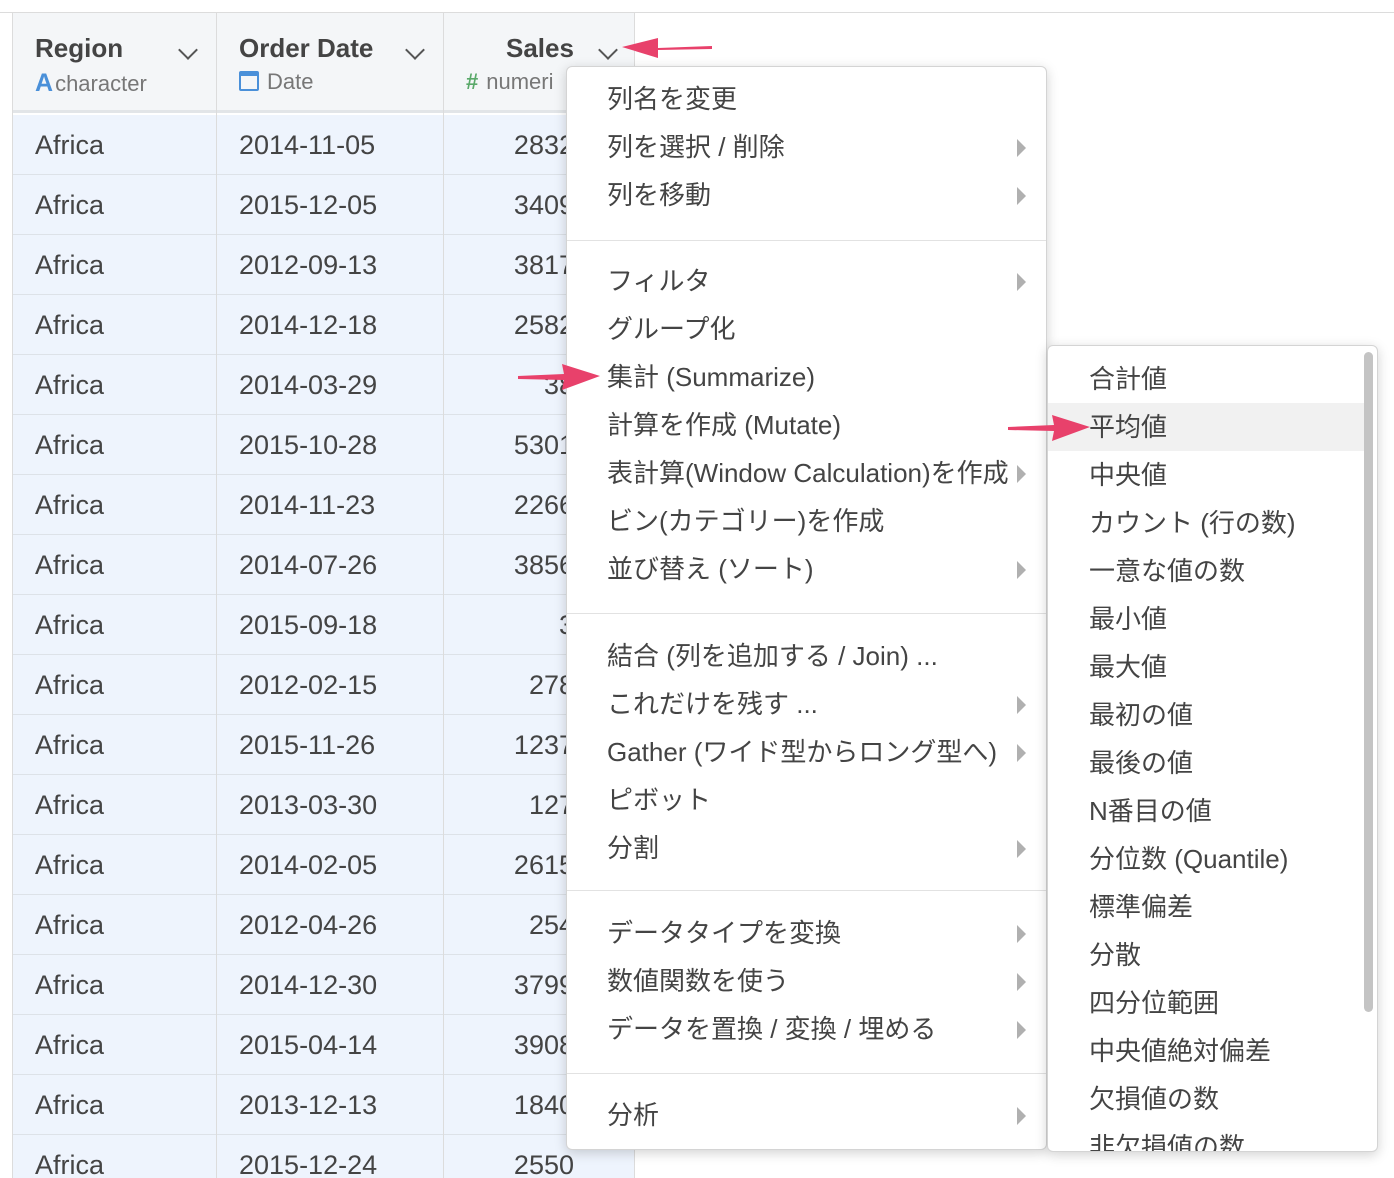 The height and width of the screenshot is (1178, 1394). I want to click on submenu-item: 分位数 (Quantile), so click(1206, 859).